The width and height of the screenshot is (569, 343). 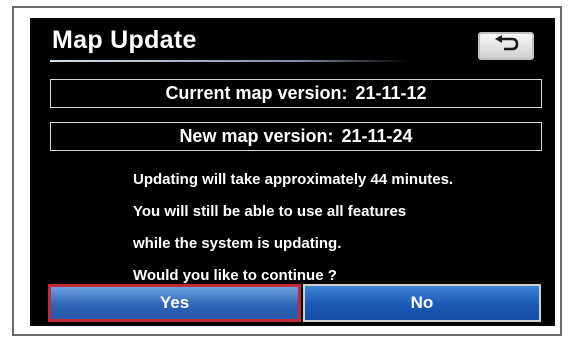 I want to click on new-map-version: New map version: 21-11-24, so click(x=296, y=136).